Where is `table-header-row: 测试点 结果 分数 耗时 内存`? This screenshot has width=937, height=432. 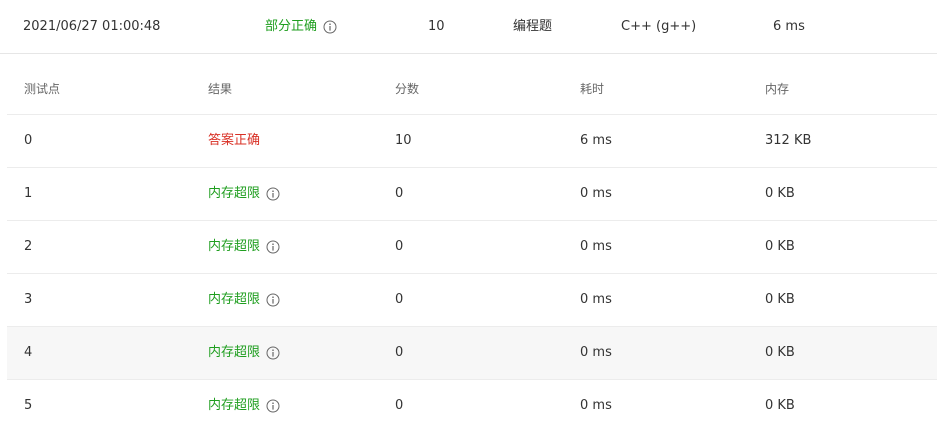
table-header-row: 测试点 结果 分数 耗时 内存 is located at coordinates (472, 89).